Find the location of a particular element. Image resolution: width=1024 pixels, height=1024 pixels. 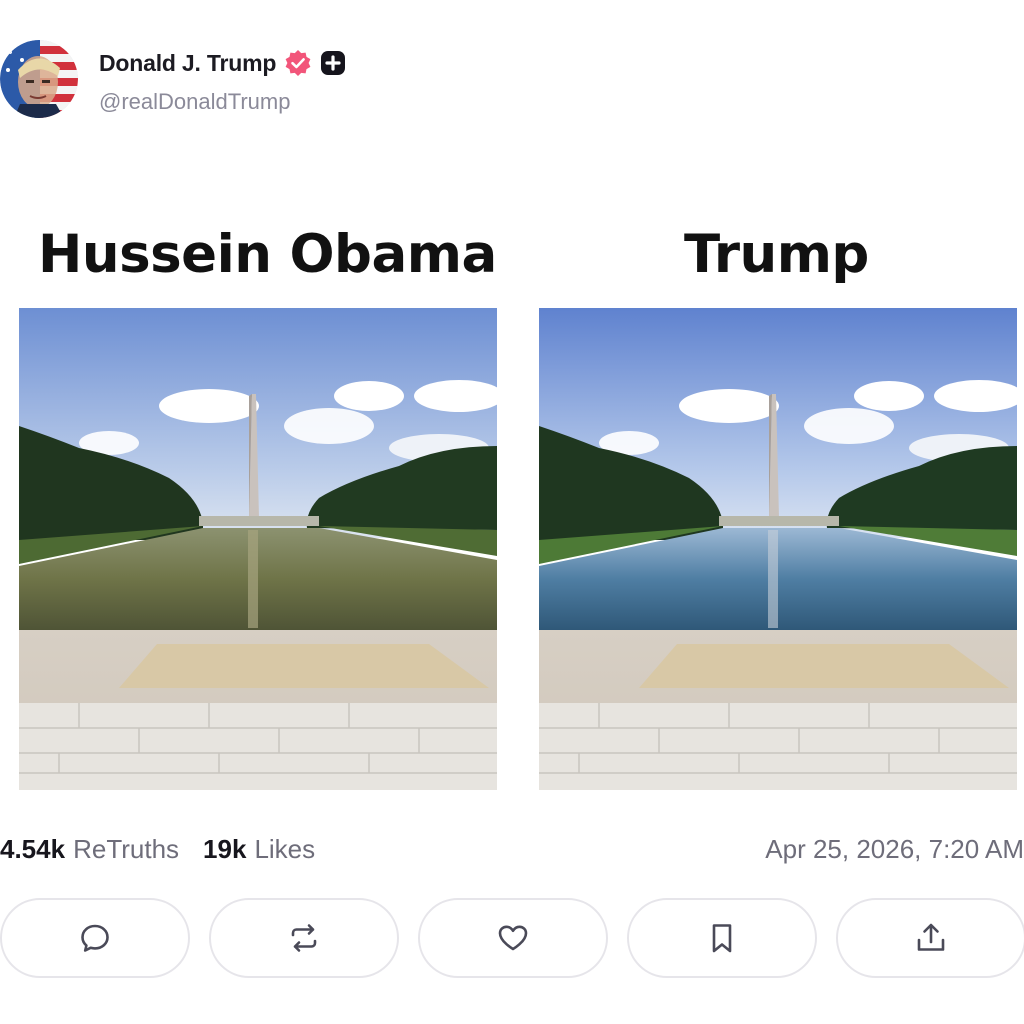

retruth-button is located at coordinates (304, 938).